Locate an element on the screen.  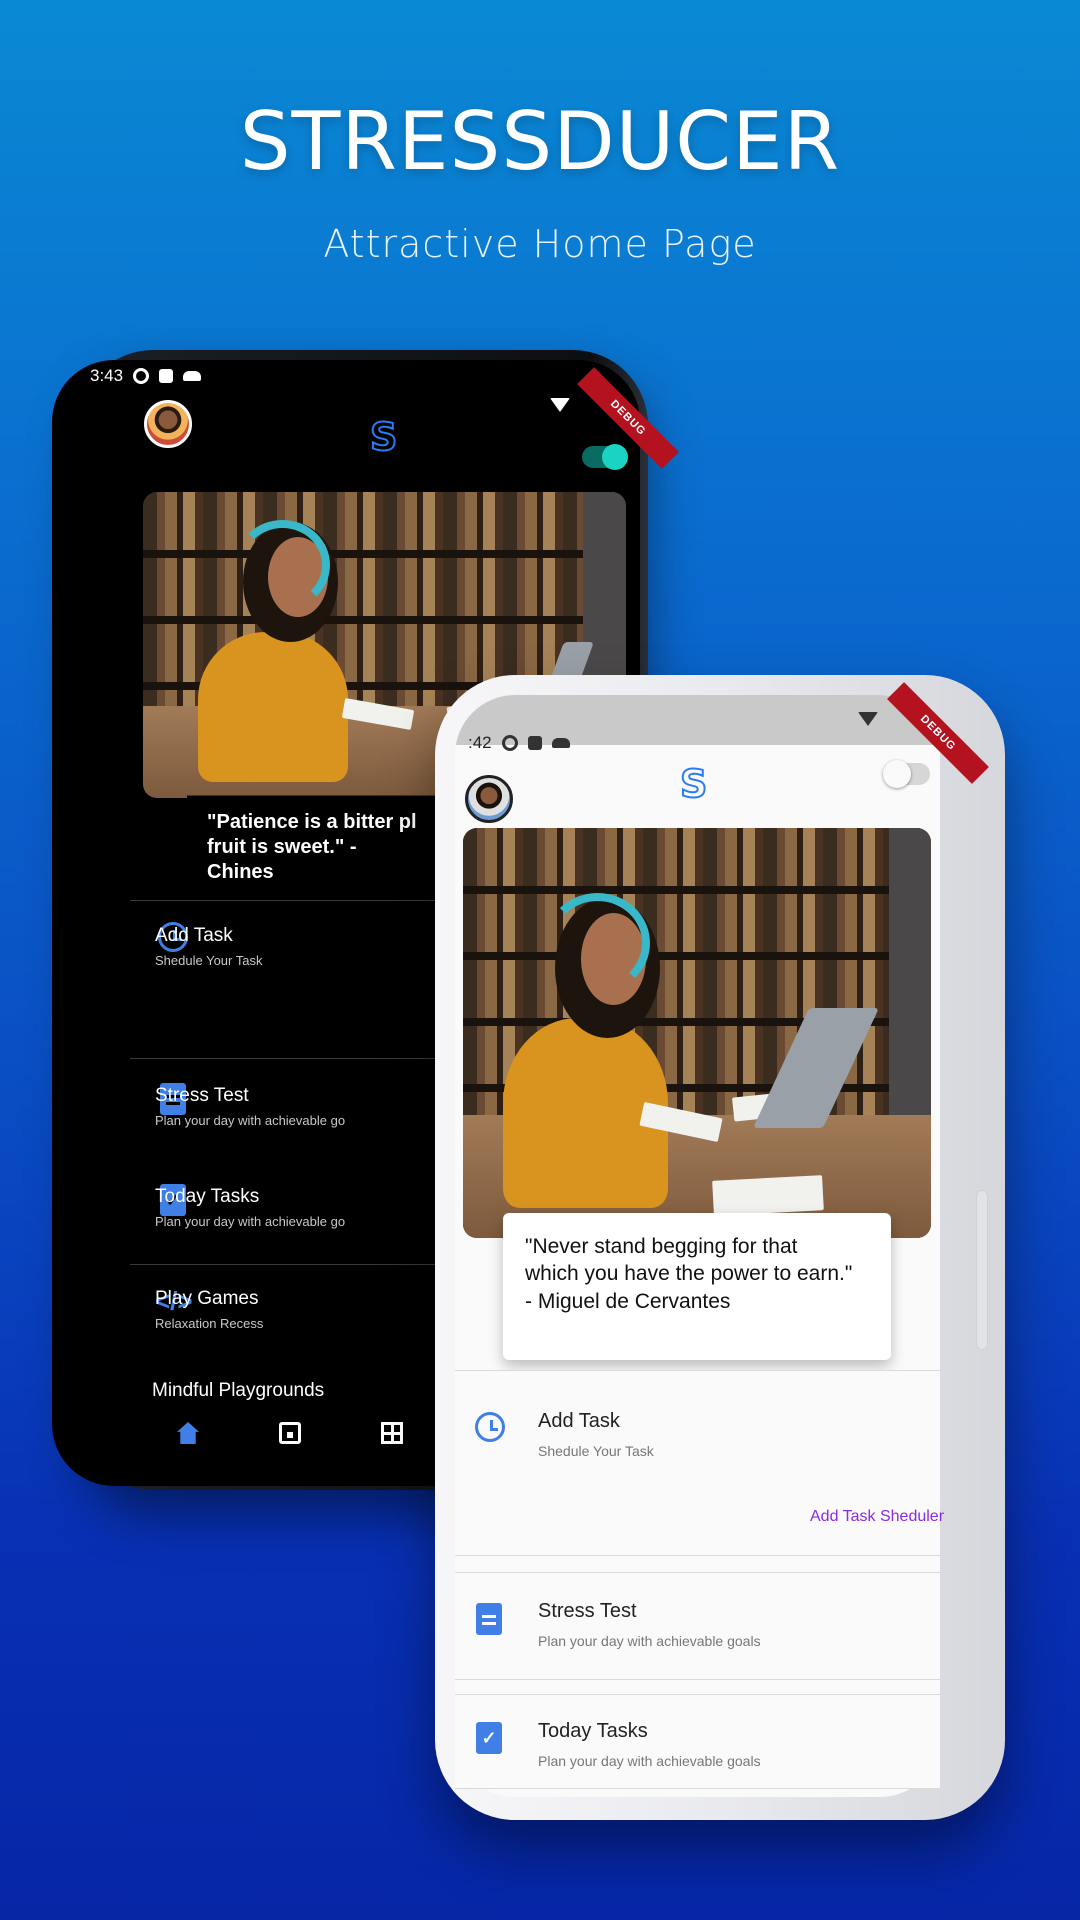
document-icon is located at coordinates (489, 1619).